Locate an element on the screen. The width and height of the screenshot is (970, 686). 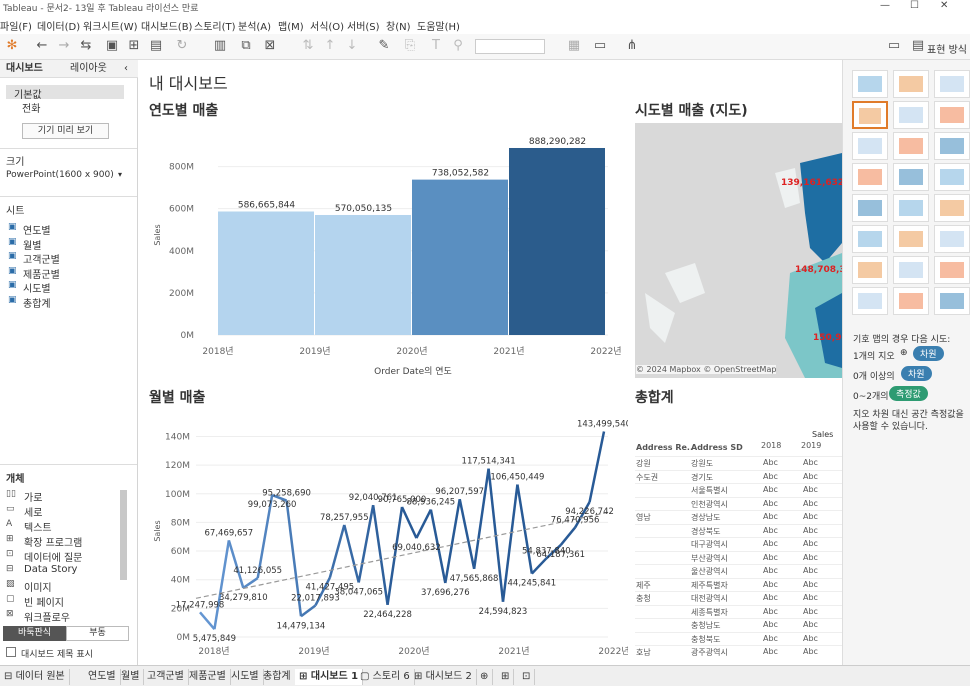
duplicate-icon: ⧉ is located at coordinates (246, 46).